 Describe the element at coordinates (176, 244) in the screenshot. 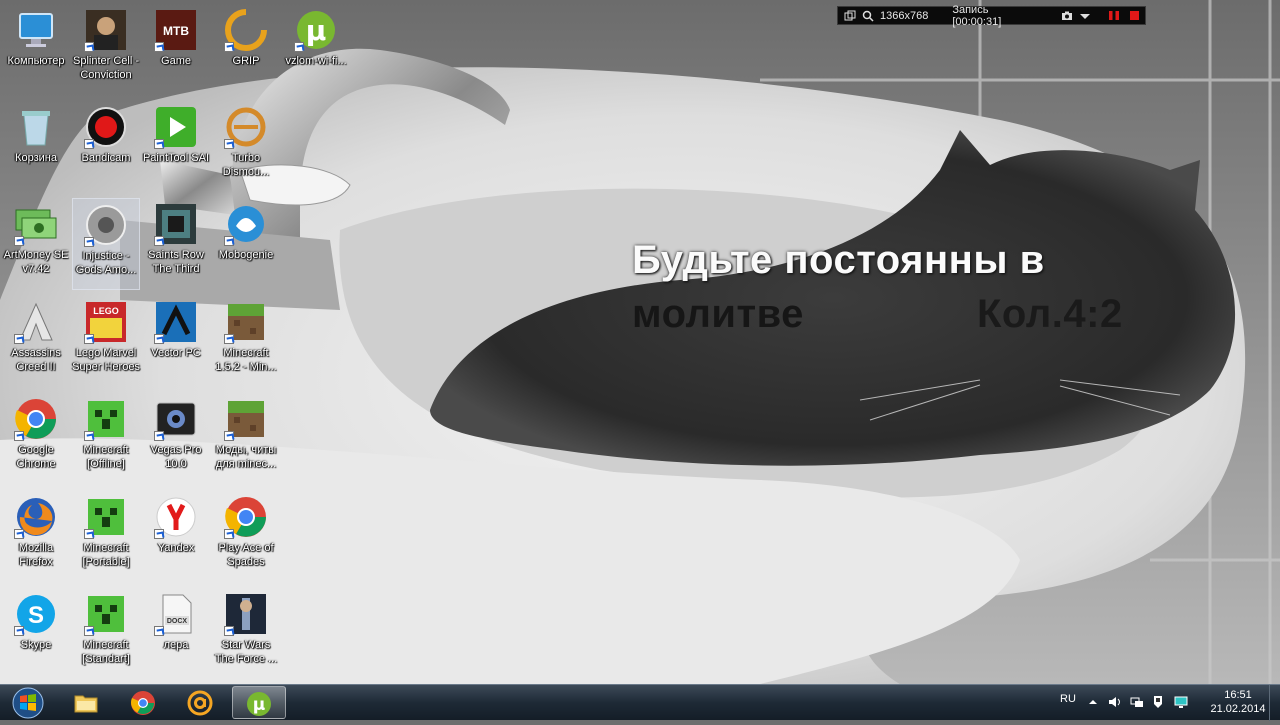

I see `desktop-icon: Saints Row The Third` at that location.